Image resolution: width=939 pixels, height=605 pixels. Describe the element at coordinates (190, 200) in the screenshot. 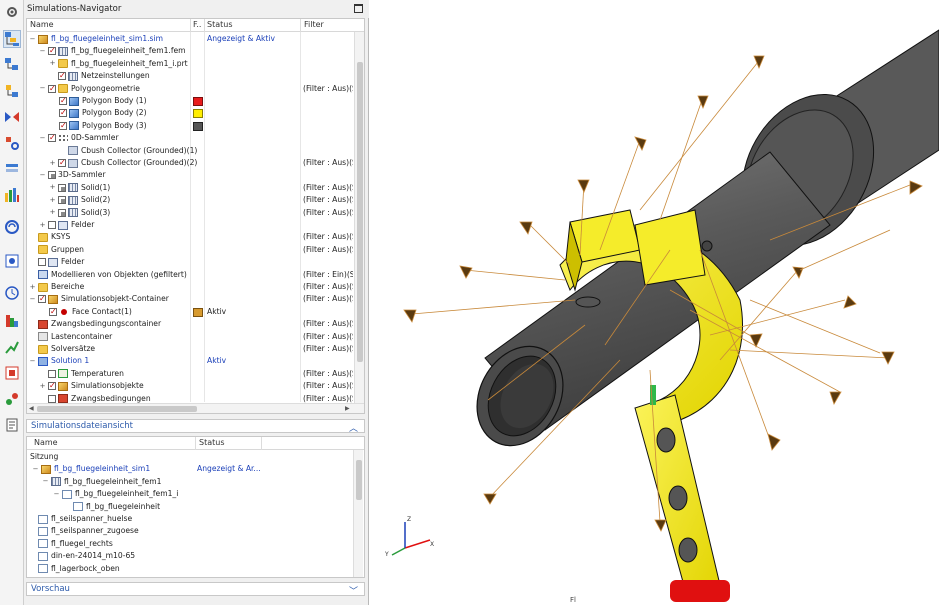

I see `tree-row: +Solid(2) (Filter : Aus)(So` at that location.